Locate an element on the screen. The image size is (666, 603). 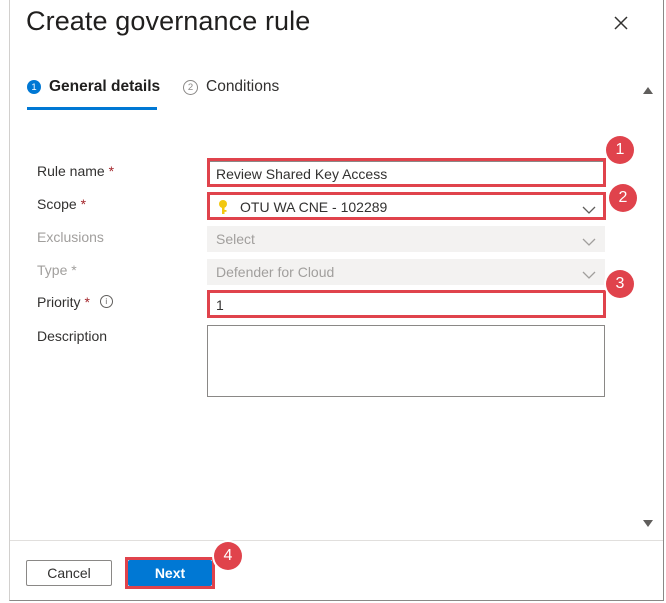
panel-title: Create governance rule is located at coordinates (168, 21).